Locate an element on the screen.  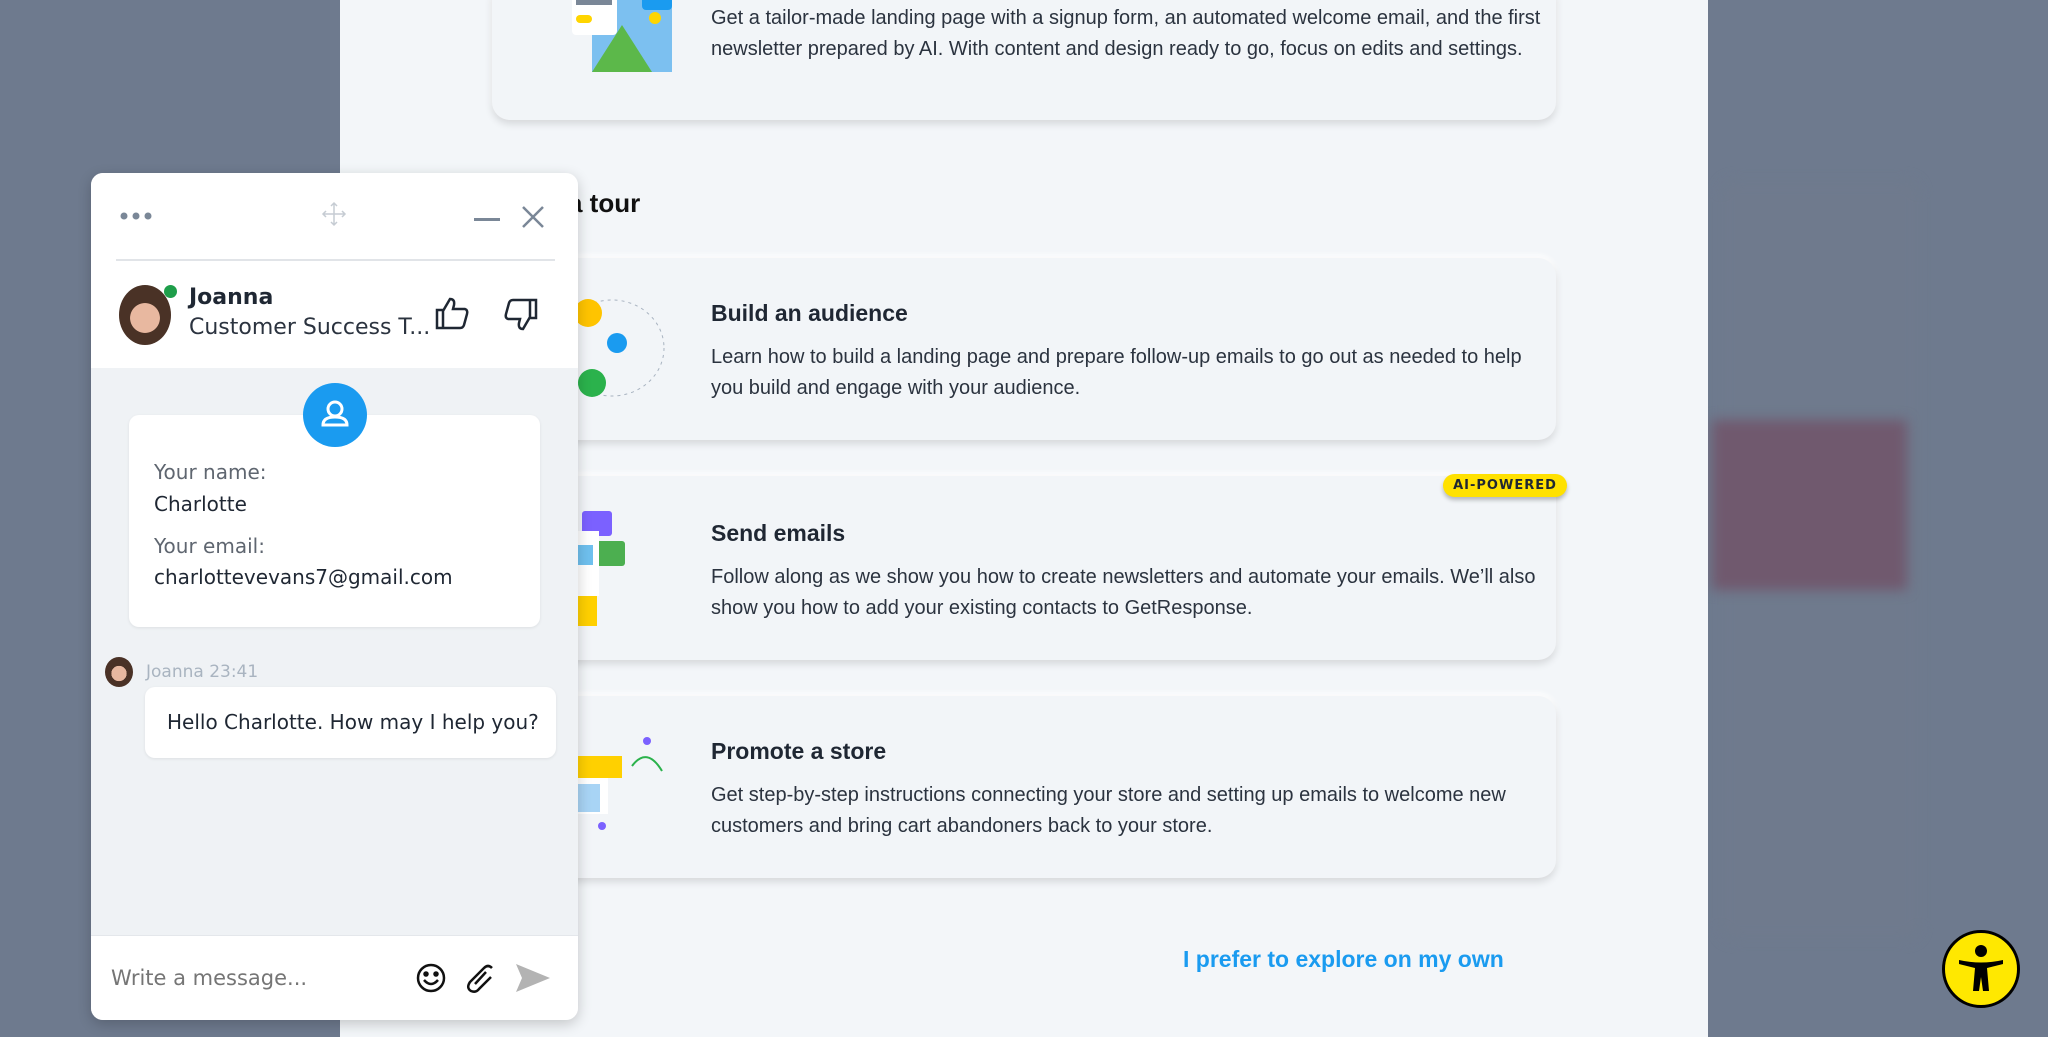
send-icon is located at coordinates (533, 978).